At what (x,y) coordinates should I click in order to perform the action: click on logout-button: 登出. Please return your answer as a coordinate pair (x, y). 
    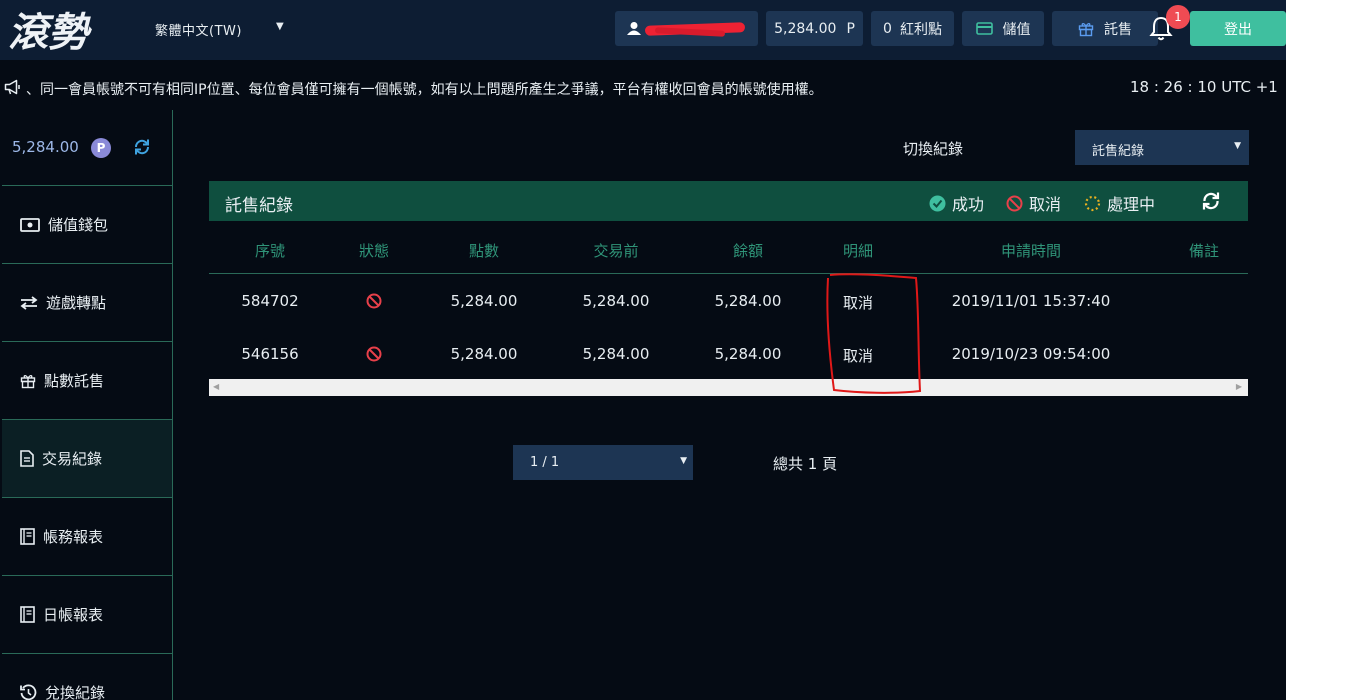
    Looking at the image, I should click on (1238, 28).